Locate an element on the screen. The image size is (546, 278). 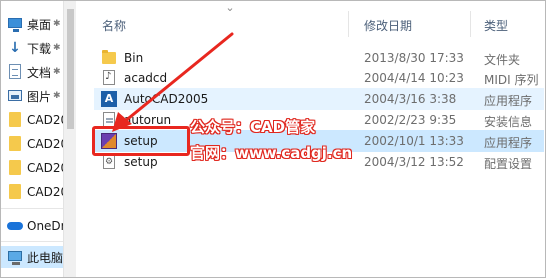
file-name: setup is located at coordinates (141, 162).